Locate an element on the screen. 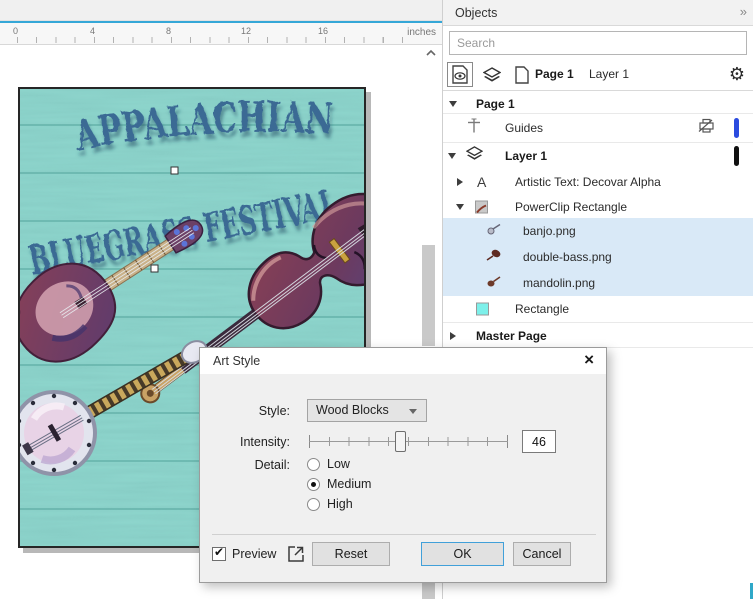 The height and width of the screenshot is (599, 753). current-page-label: Page 1 is located at coordinates (554, 74).